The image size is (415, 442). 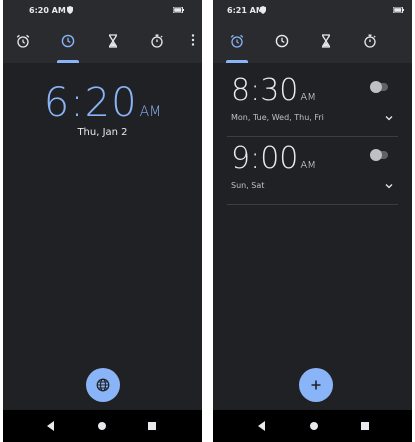 I want to click on alarm-time-display: 9:00 AM, so click(x=273, y=158).